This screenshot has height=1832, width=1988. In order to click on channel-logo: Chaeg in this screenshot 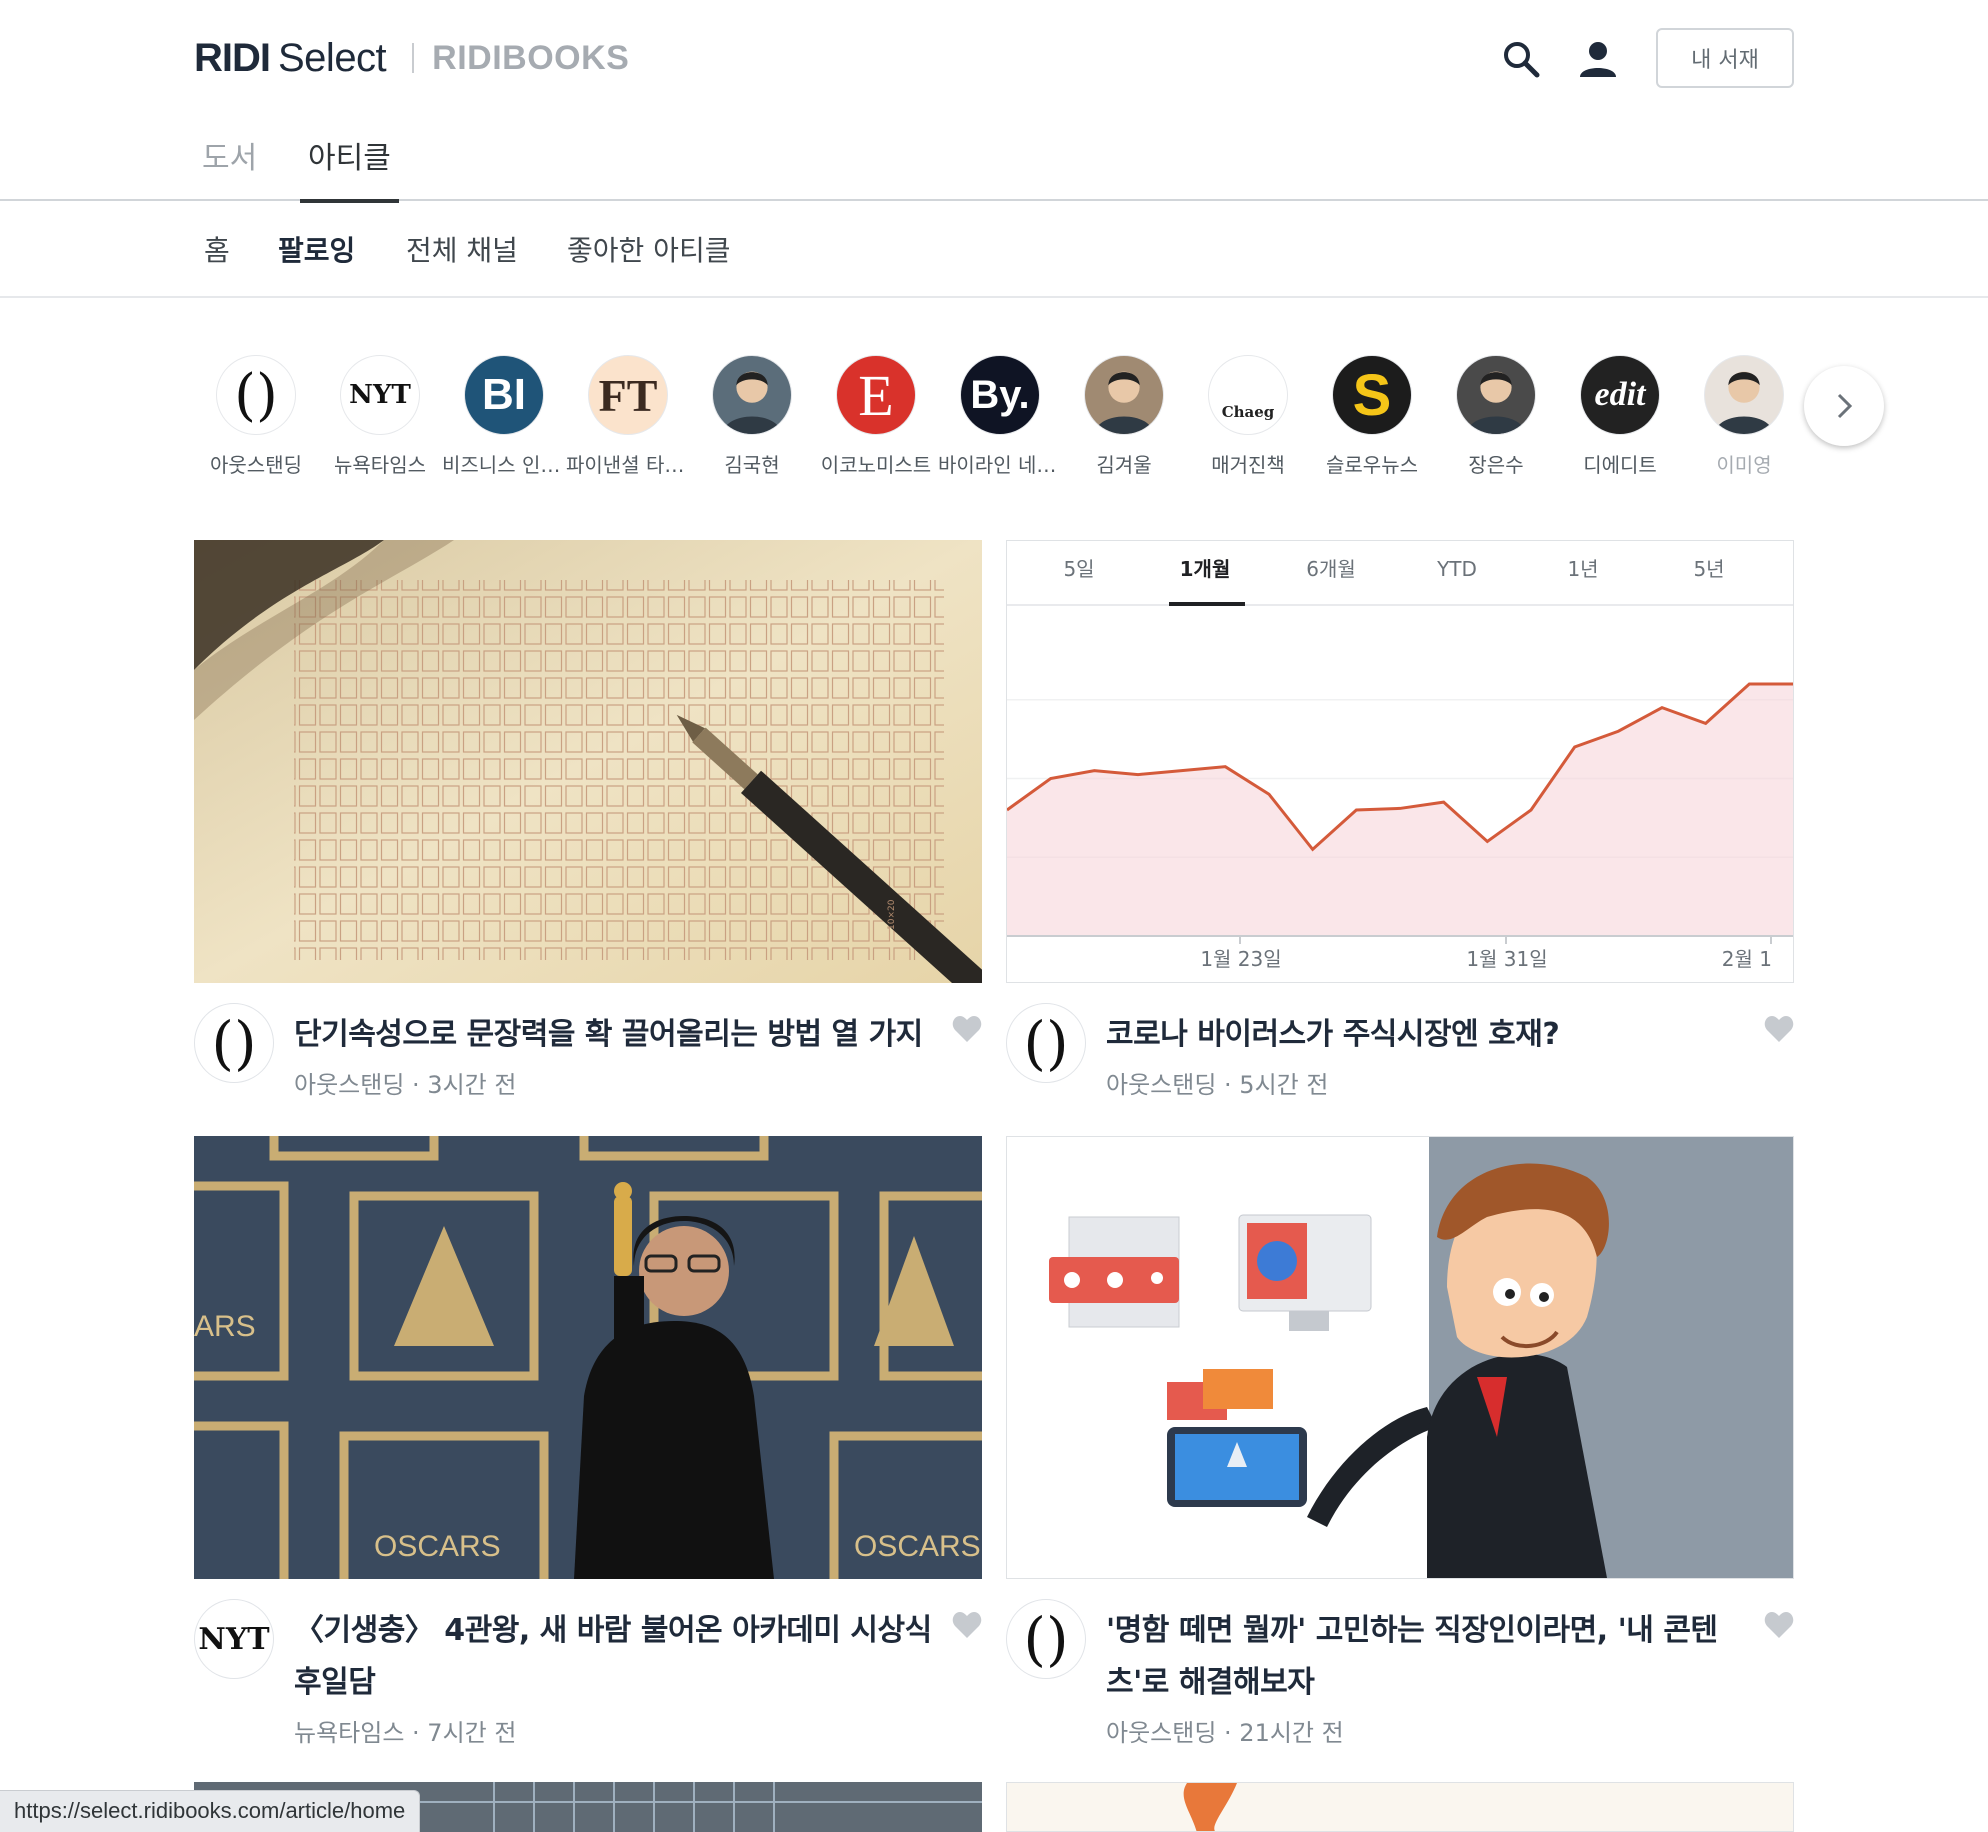, I will do `click(1248, 412)`.